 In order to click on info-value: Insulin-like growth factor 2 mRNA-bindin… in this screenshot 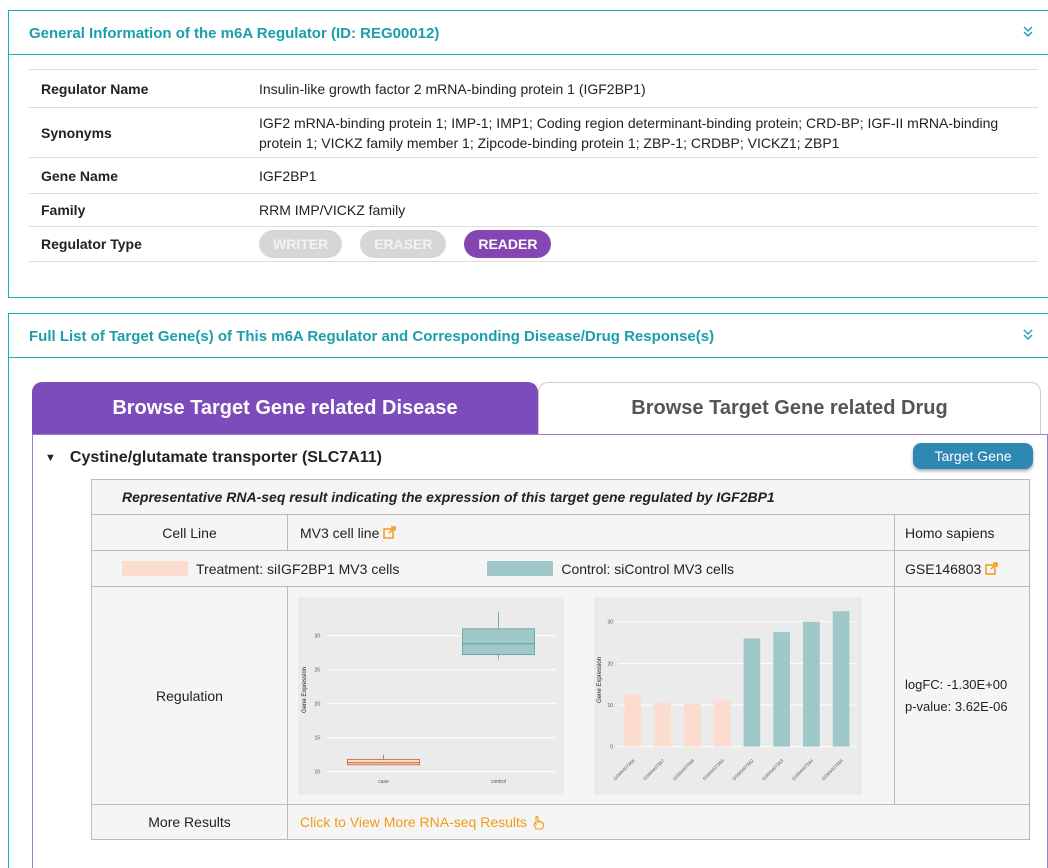, I will do `click(452, 88)`.